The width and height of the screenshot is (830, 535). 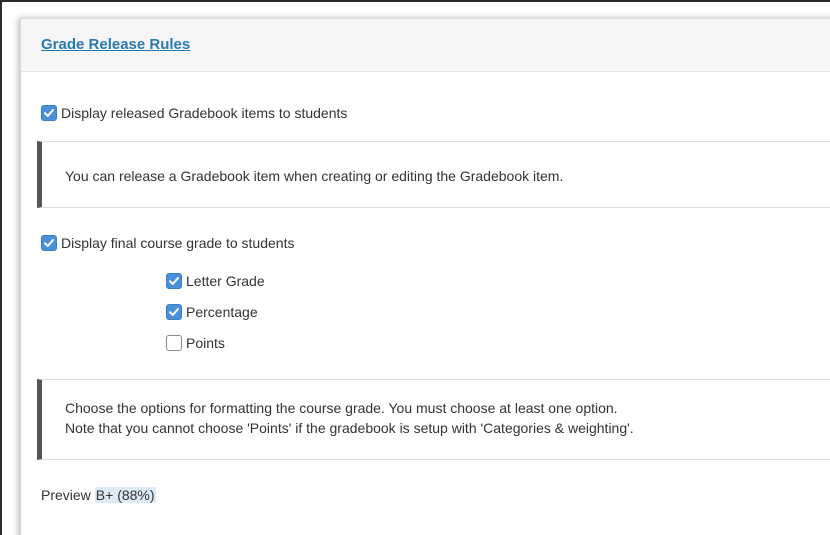 I want to click on final-grade-checkbox, so click(x=49, y=243).